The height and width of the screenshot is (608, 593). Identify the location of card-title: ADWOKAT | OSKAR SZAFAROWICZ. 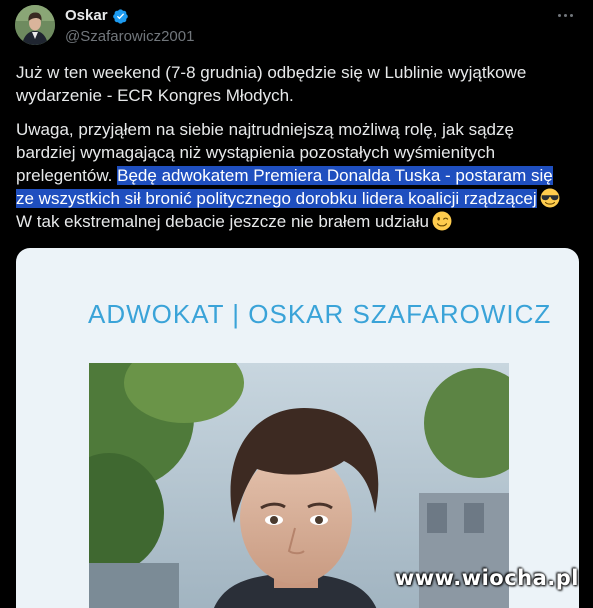
(320, 314).